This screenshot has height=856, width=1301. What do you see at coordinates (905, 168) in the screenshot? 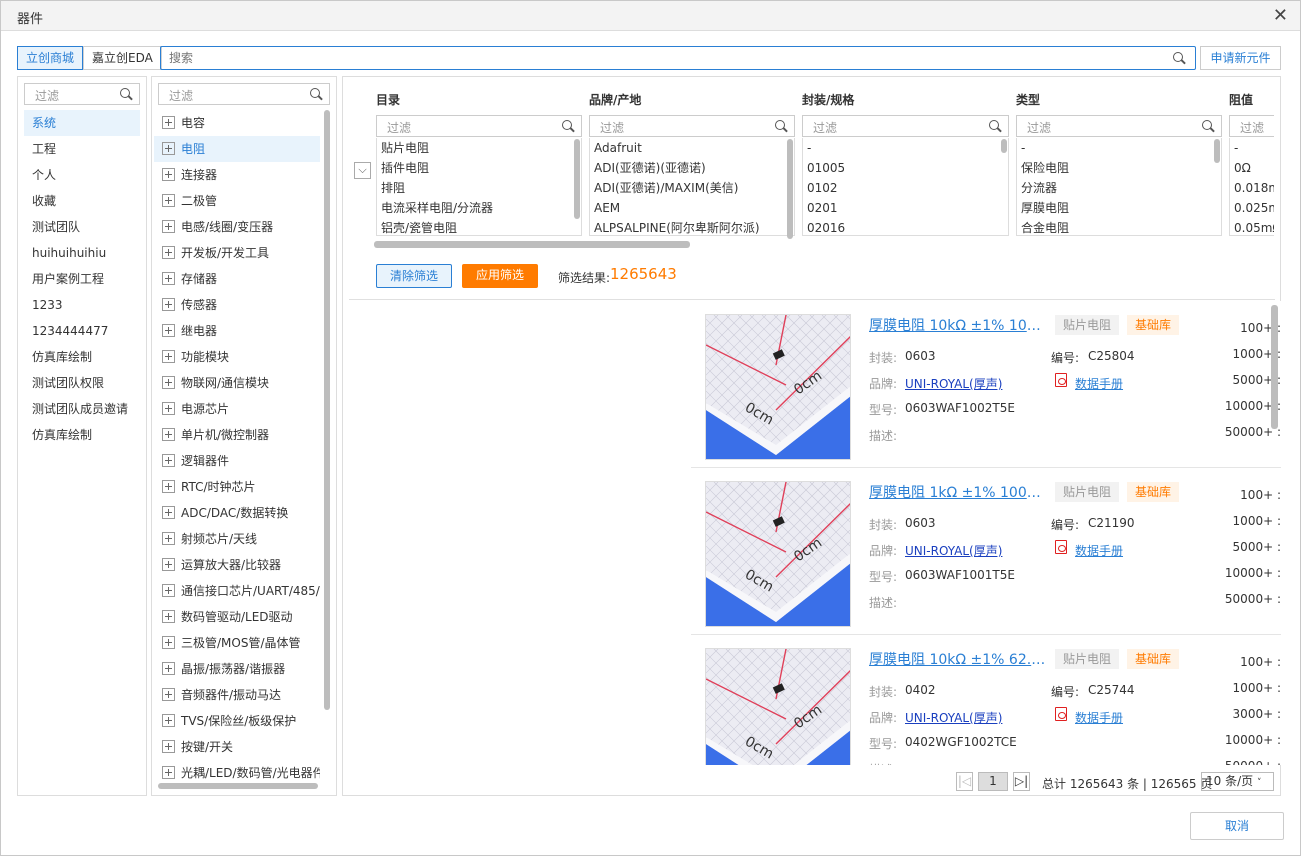
I see `filter-option: 01005` at bounding box center [905, 168].